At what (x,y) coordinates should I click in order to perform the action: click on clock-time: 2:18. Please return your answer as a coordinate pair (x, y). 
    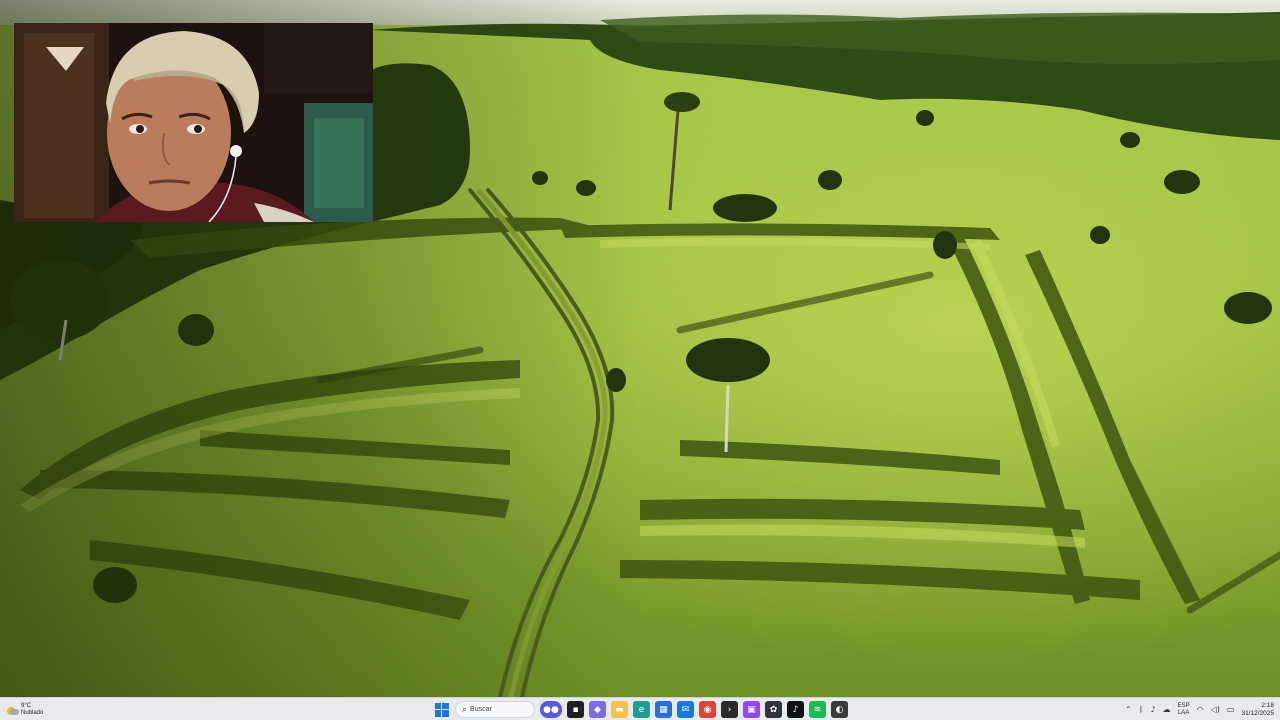
    Looking at the image, I should click on (1267, 705).